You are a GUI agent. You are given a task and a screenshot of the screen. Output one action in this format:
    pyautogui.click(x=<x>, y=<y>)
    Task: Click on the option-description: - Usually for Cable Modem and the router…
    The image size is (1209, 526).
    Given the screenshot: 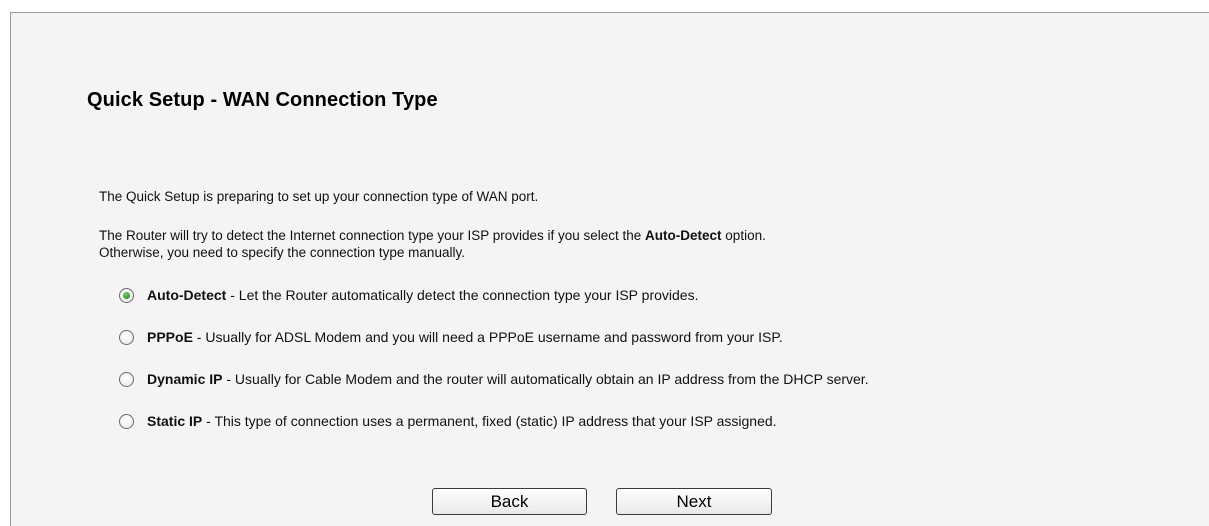 What is the action you would take?
    pyautogui.click(x=545, y=379)
    